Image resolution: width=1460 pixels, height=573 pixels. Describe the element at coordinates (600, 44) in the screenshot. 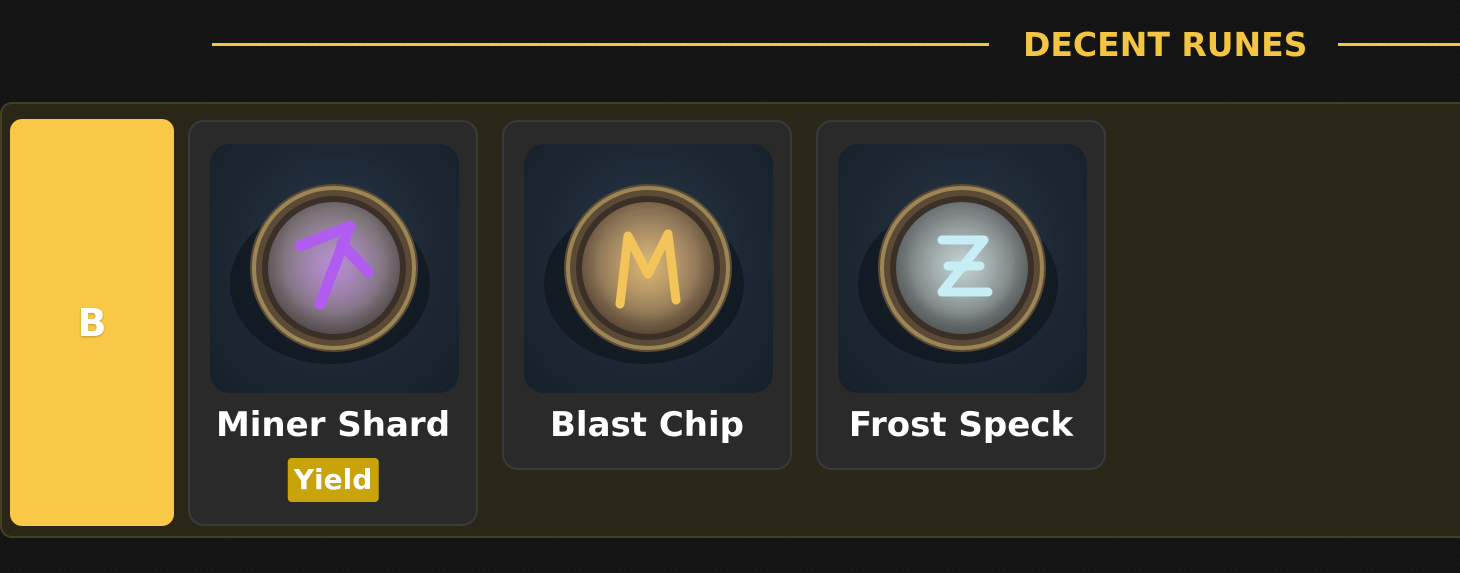

I see `header-divider-left` at that location.